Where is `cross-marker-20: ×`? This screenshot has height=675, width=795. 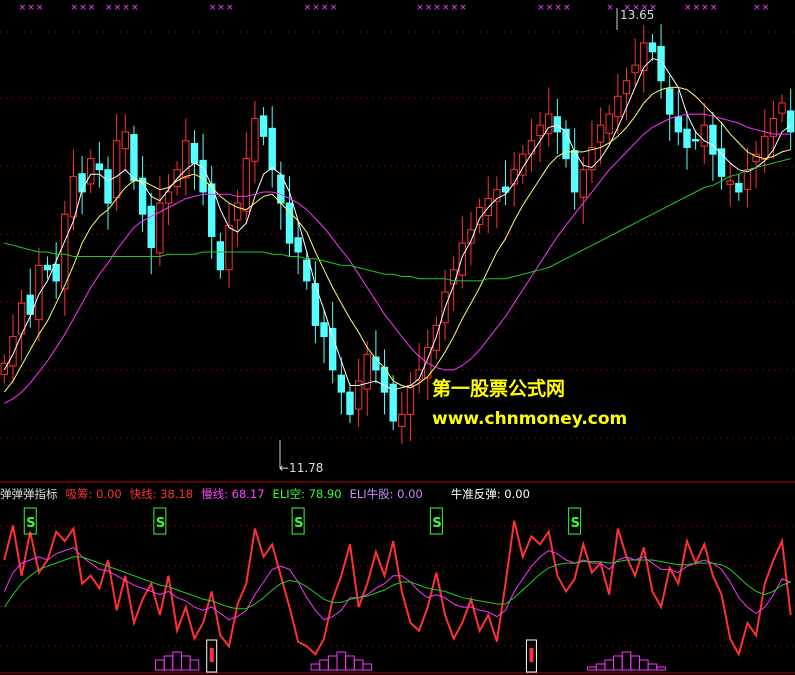 cross-marker-20: × is located at coordinates (446, 8).